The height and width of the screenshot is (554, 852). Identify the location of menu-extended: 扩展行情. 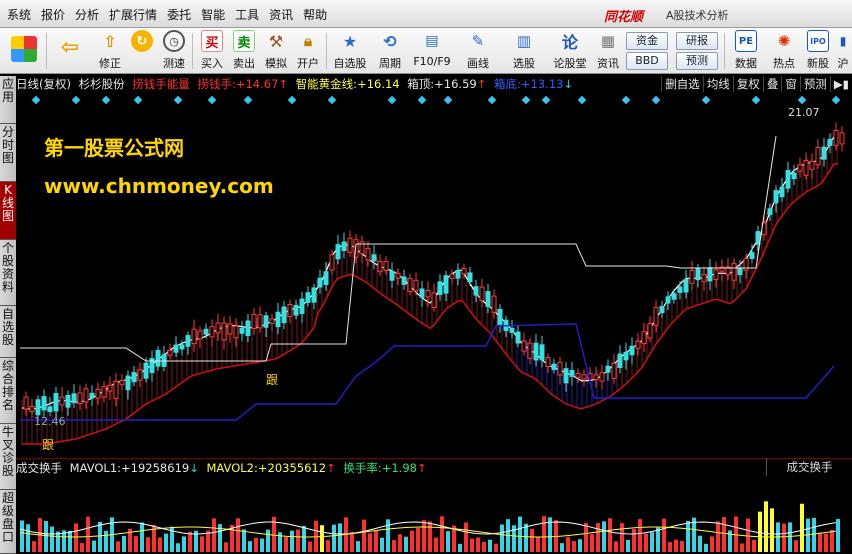
(133, 14).